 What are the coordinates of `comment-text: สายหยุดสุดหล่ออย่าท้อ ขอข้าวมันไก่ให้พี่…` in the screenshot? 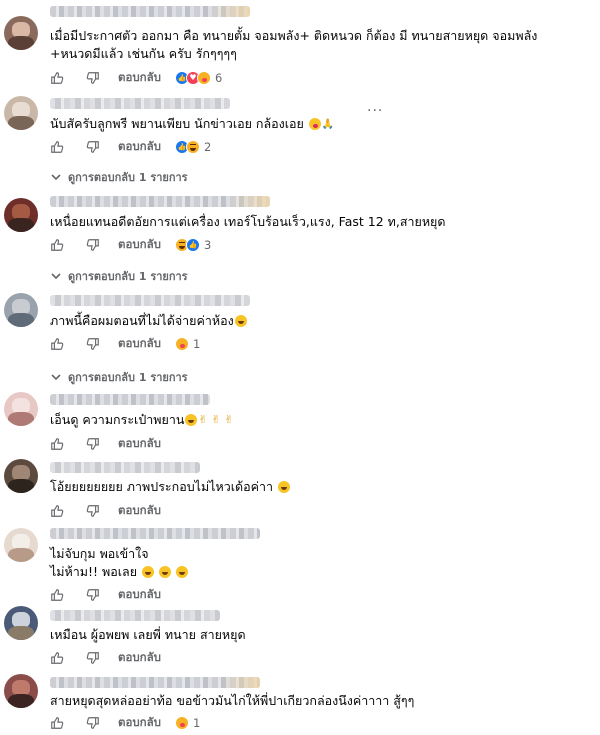 It's located at (232, 700).